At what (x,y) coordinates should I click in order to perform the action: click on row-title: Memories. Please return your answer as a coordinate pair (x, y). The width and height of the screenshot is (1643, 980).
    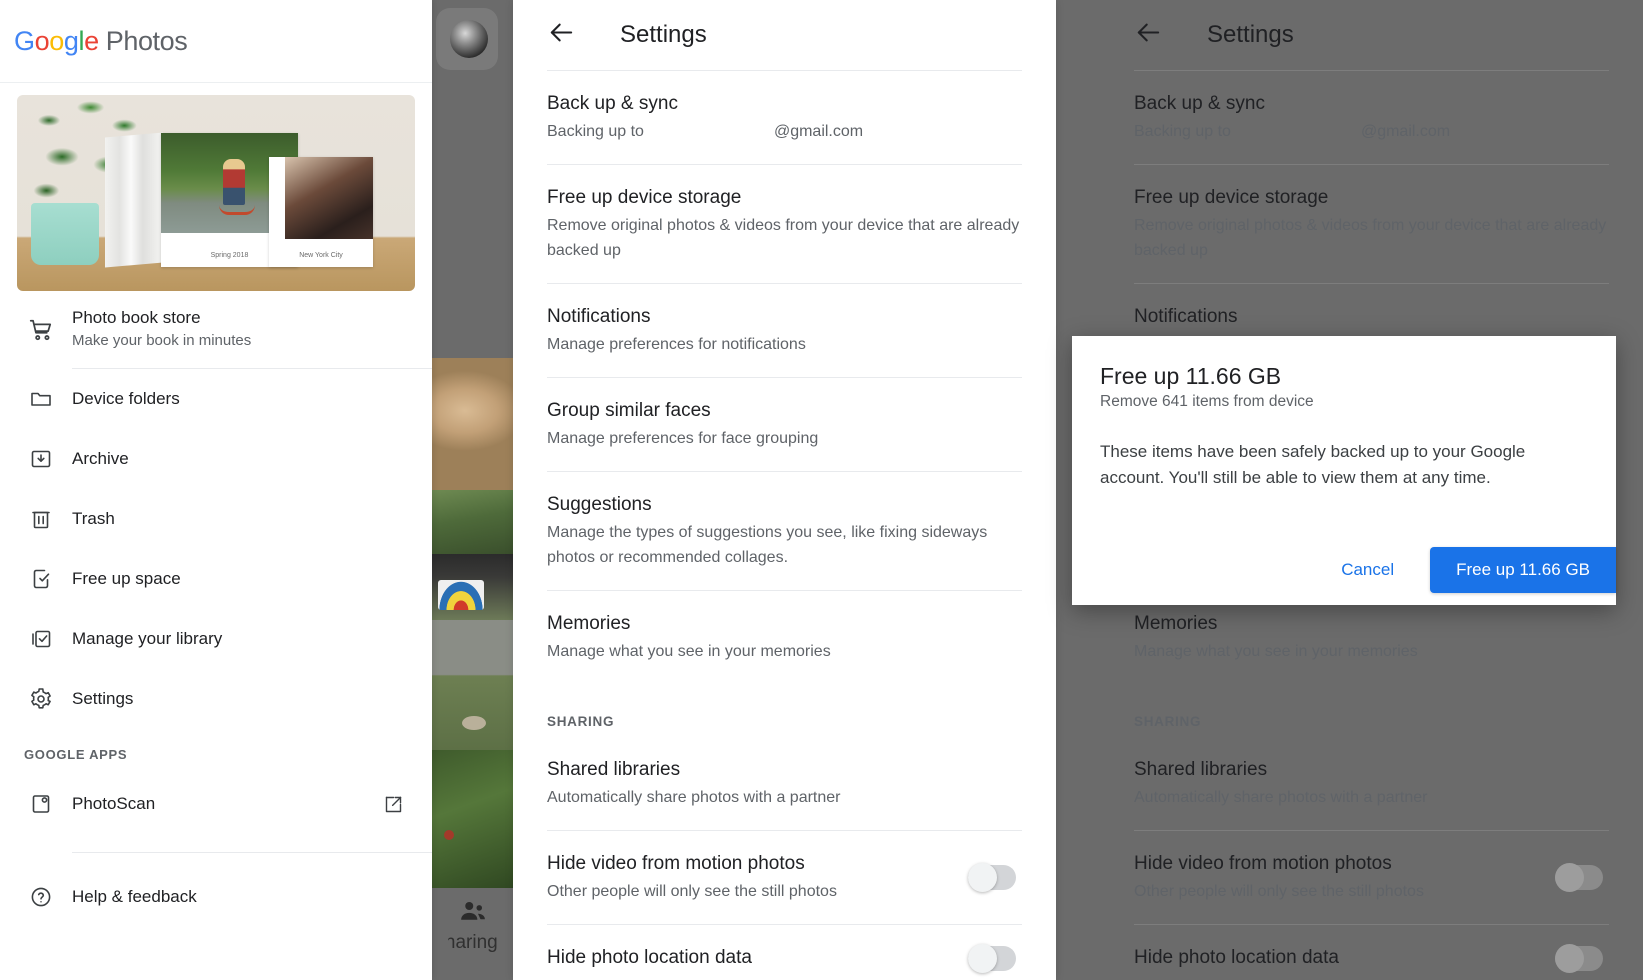
    Looking at the image, I should click on (589, 623).